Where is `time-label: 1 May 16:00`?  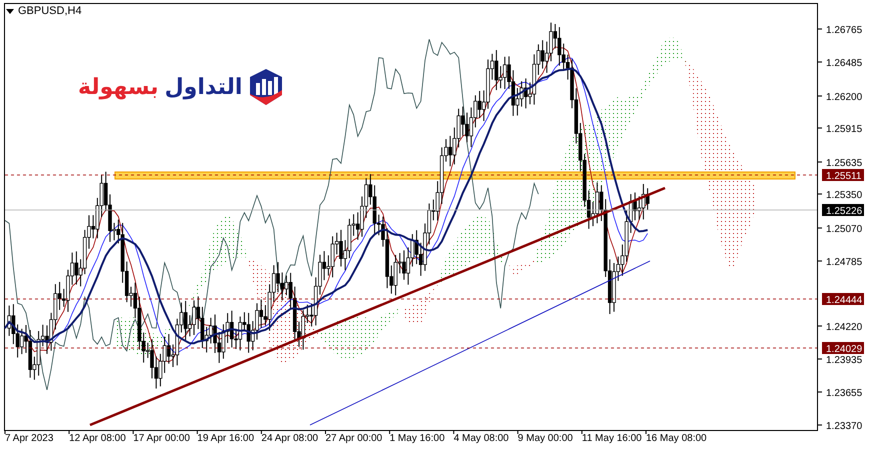 time-label: 1 May 16:00 is located at coordinates (417, 438).